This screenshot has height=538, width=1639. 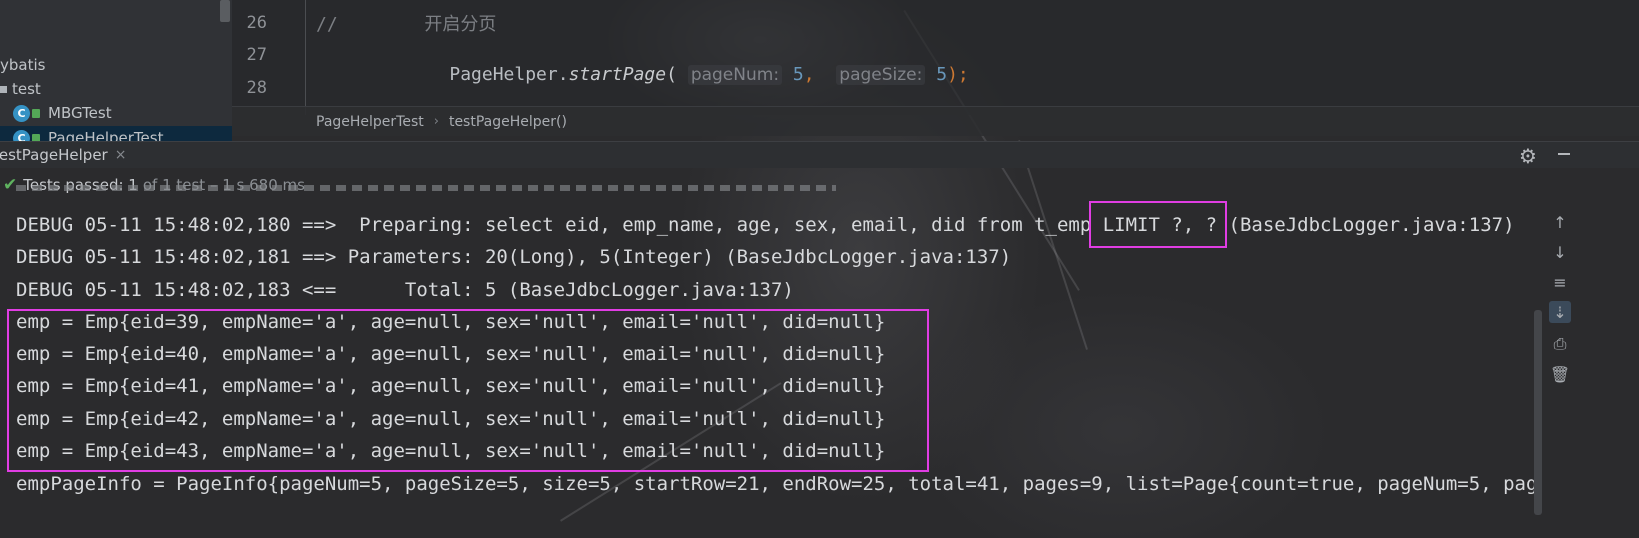 I want to click on tree-item-label: MBGTest, so click(x=80, y=113).